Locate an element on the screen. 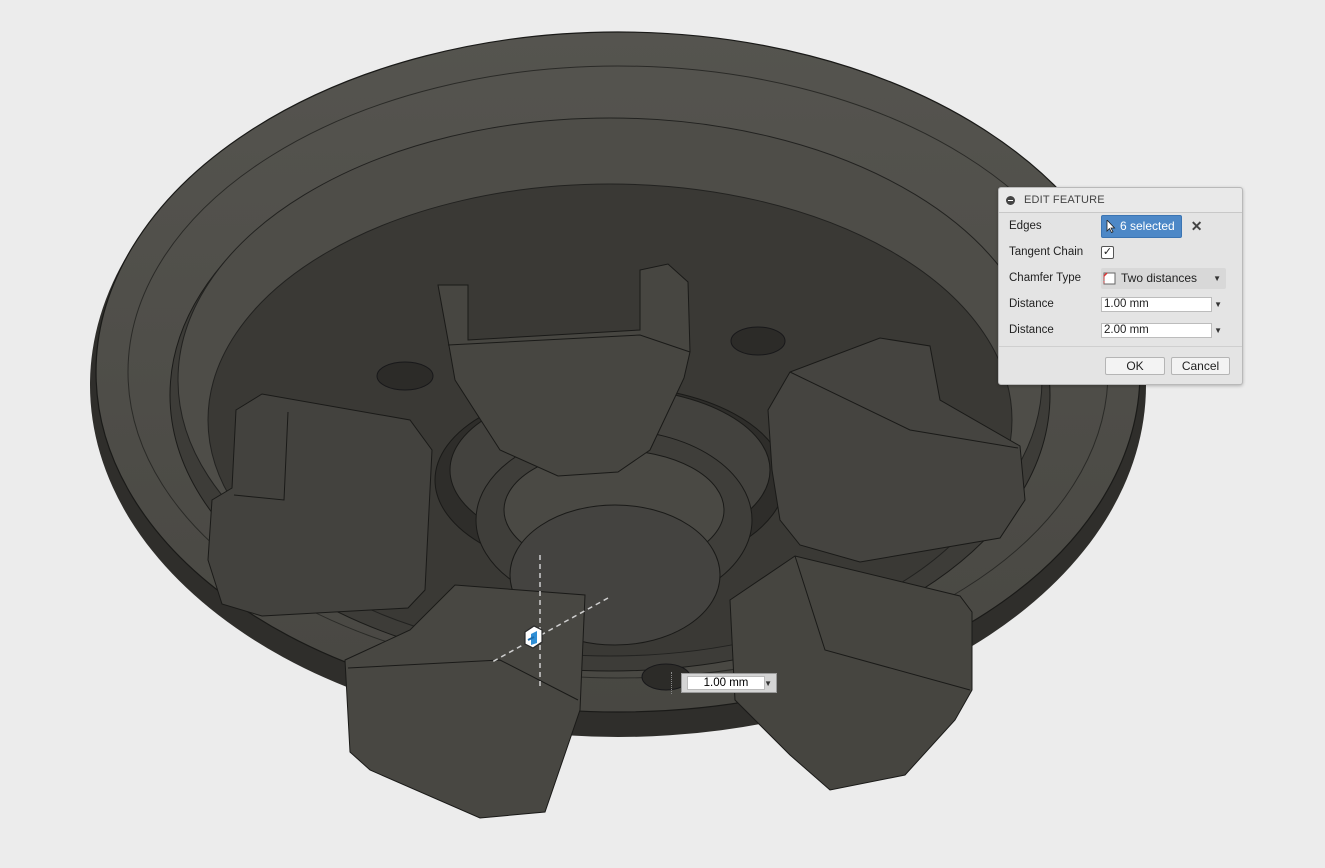 The image size is (1325, 868). edges-selected-count: 6 selected is located at coordinates (1147, 226).